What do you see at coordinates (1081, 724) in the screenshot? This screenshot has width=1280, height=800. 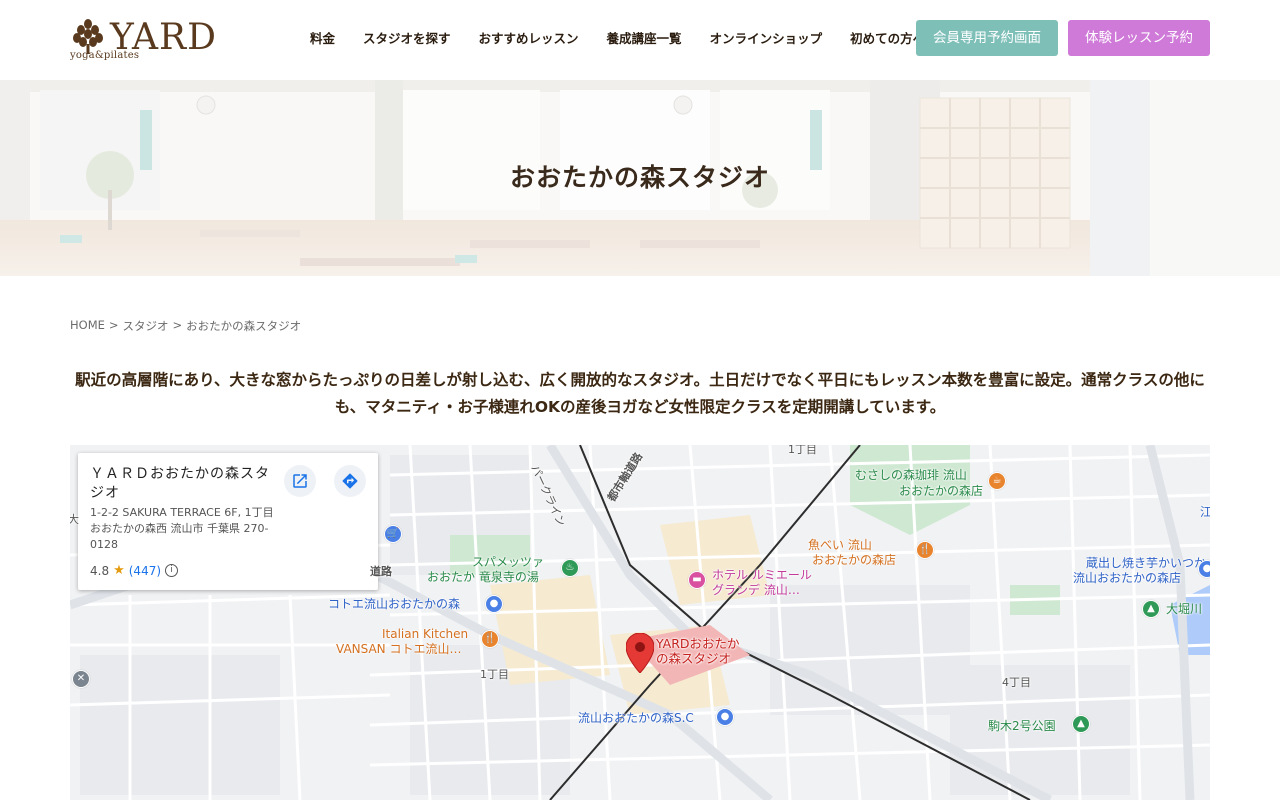 I see `komagi-park-pin-icon: ▲` at bounding box center [1081, 724].